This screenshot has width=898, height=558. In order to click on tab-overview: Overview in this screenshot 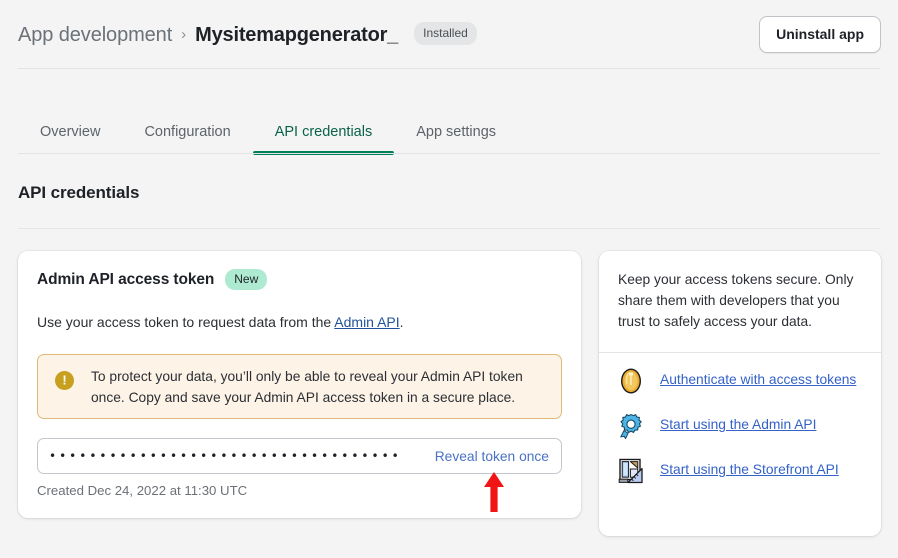, I will do `click(70, 139)`.